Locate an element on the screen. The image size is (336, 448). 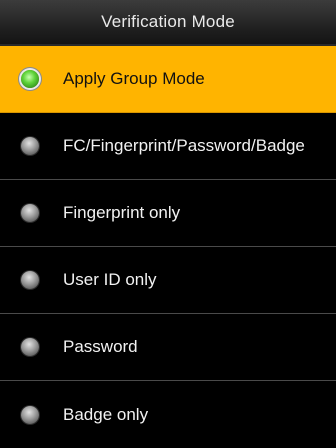
radio-selected-icon is located at coordinates (30, 79).